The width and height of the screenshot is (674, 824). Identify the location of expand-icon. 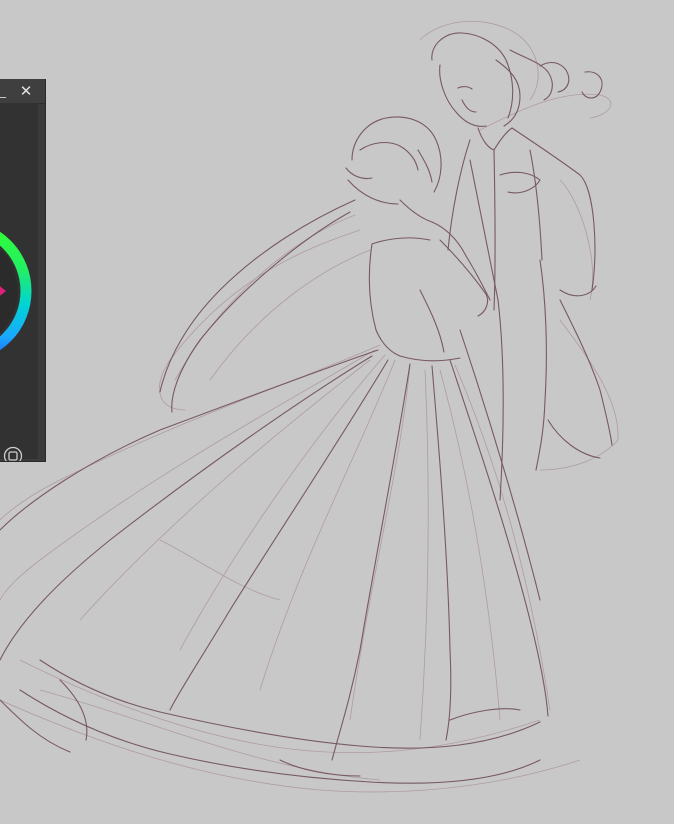
(13, 453).